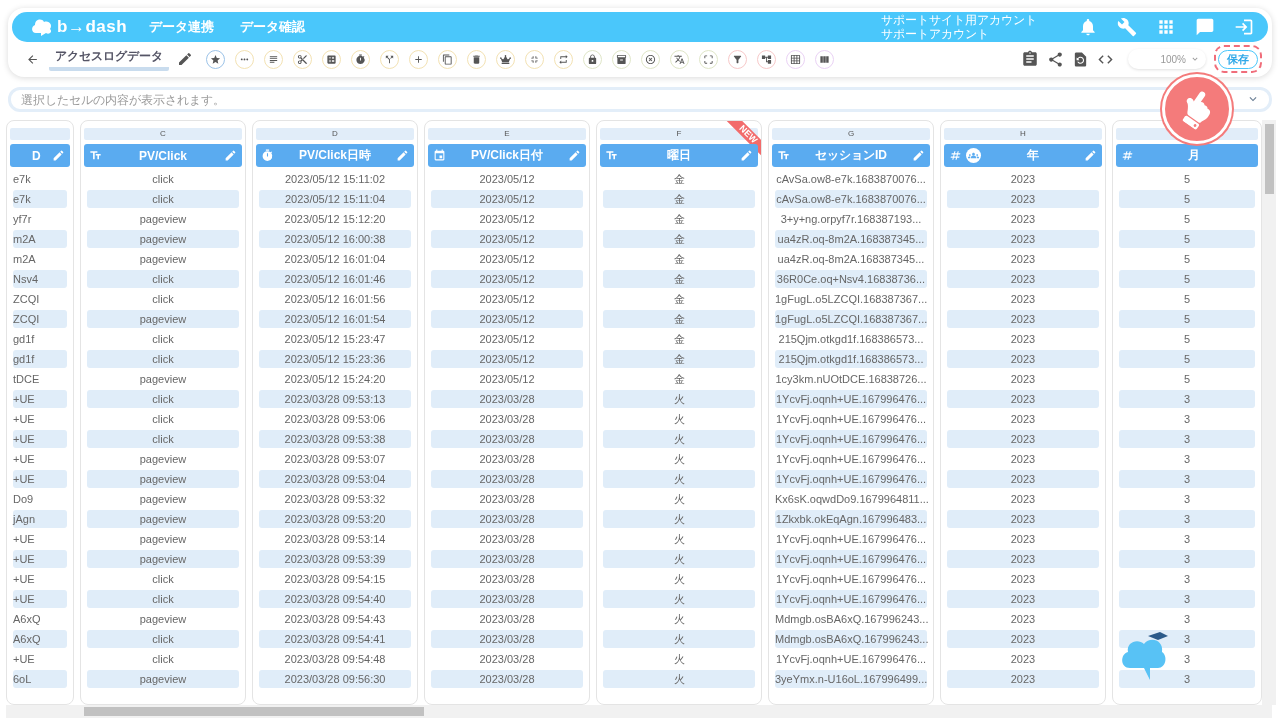  What do you see at coordinates (335, 339) in the screenshot?
I see `table-cell-text: 2023/05/12 15:23:47` at bounding box center [335, 339].